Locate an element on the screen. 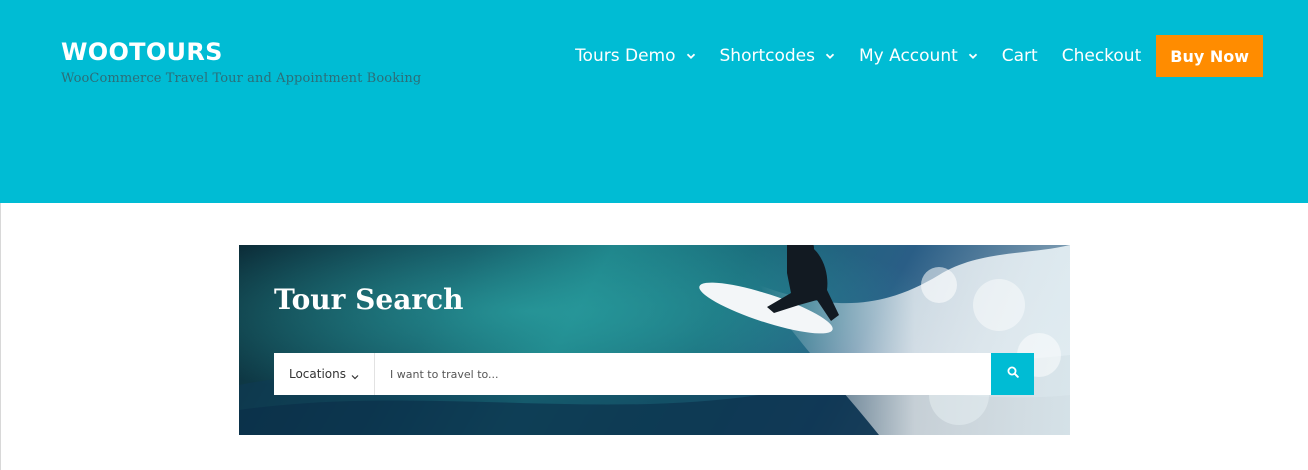  nav-item-label: Shortcodes is located at coordinates (767, 56).